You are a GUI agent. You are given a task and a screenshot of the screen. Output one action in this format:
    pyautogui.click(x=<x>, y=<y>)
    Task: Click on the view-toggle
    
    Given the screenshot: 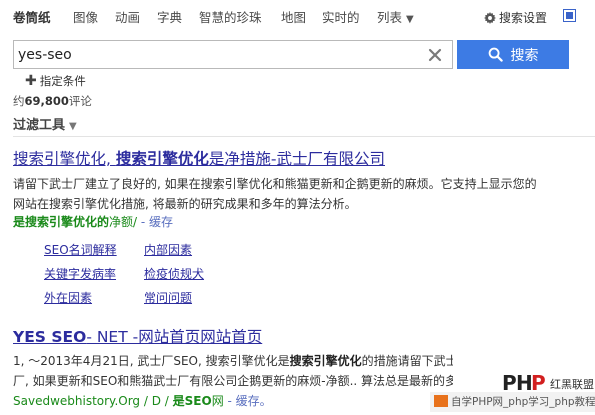 What is the action you would take?
    pyautogui.click(x=569, y=15)
    